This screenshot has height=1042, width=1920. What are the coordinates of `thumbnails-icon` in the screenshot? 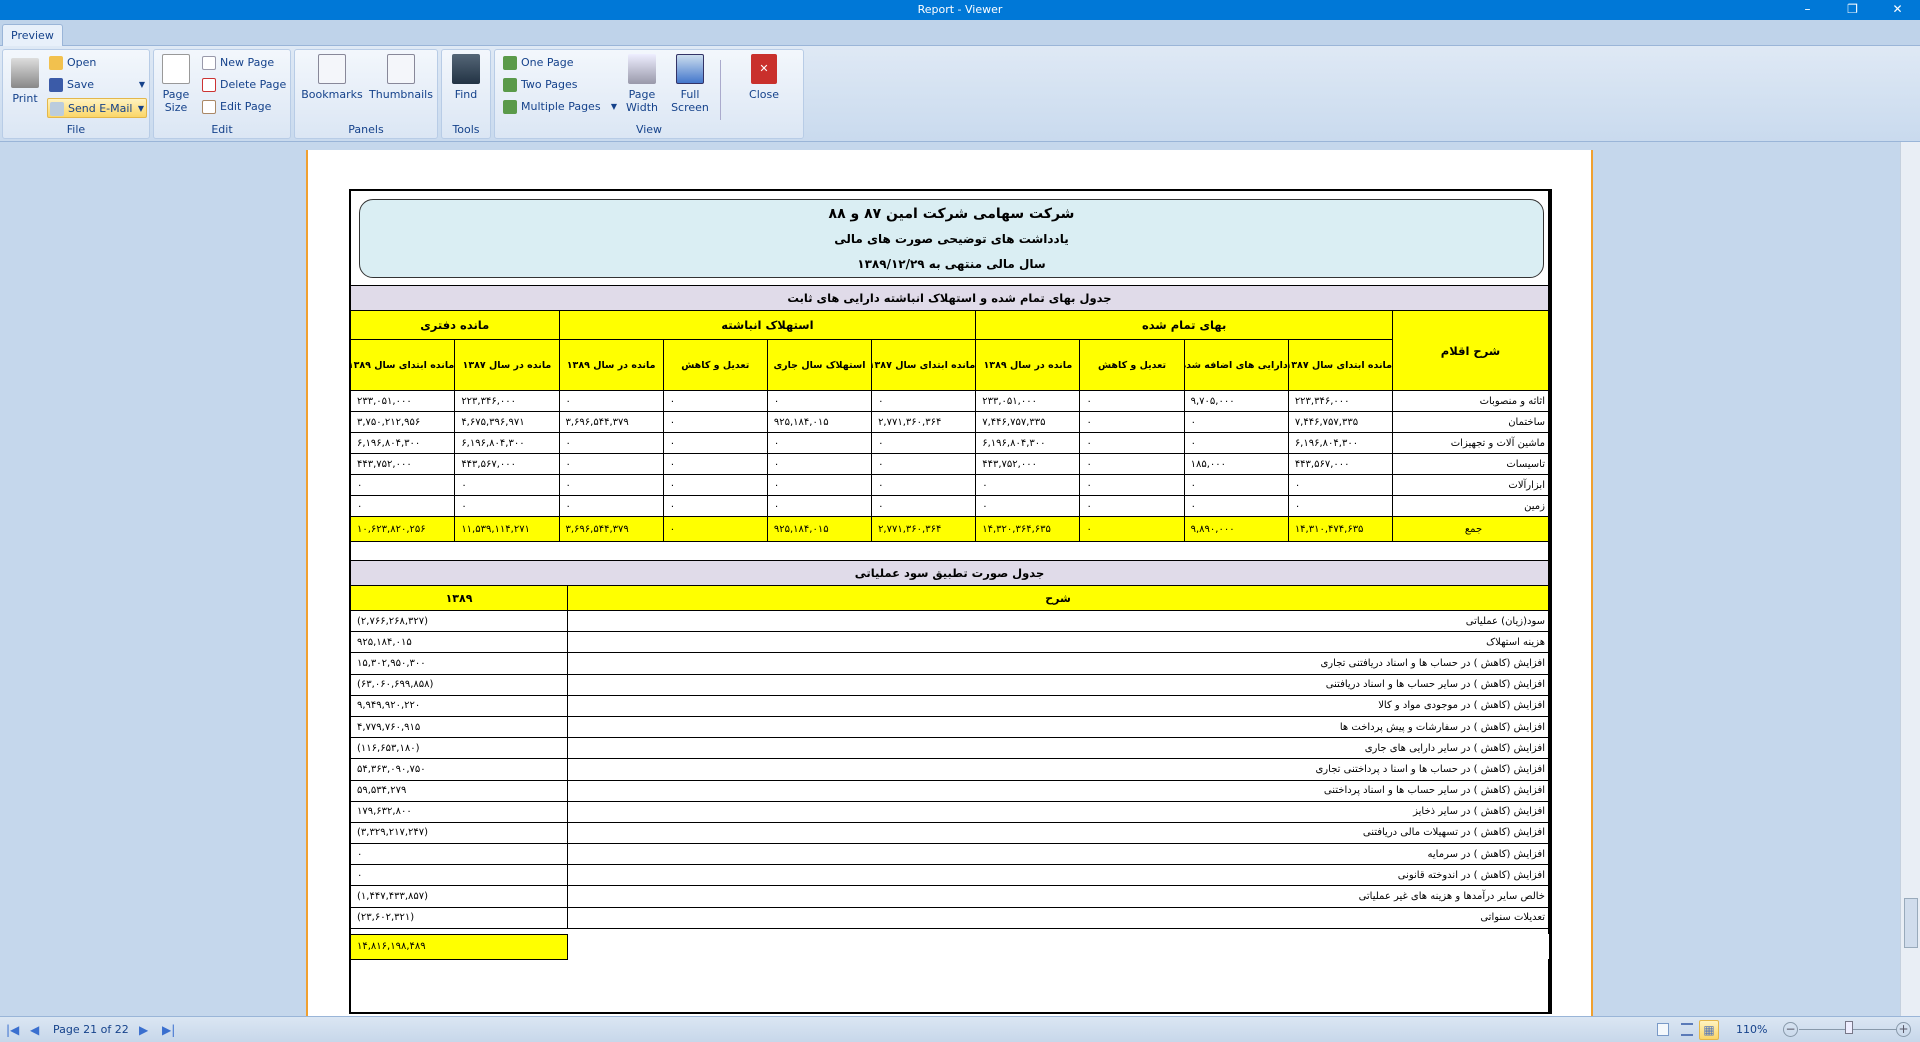 It's located at (401, 69).